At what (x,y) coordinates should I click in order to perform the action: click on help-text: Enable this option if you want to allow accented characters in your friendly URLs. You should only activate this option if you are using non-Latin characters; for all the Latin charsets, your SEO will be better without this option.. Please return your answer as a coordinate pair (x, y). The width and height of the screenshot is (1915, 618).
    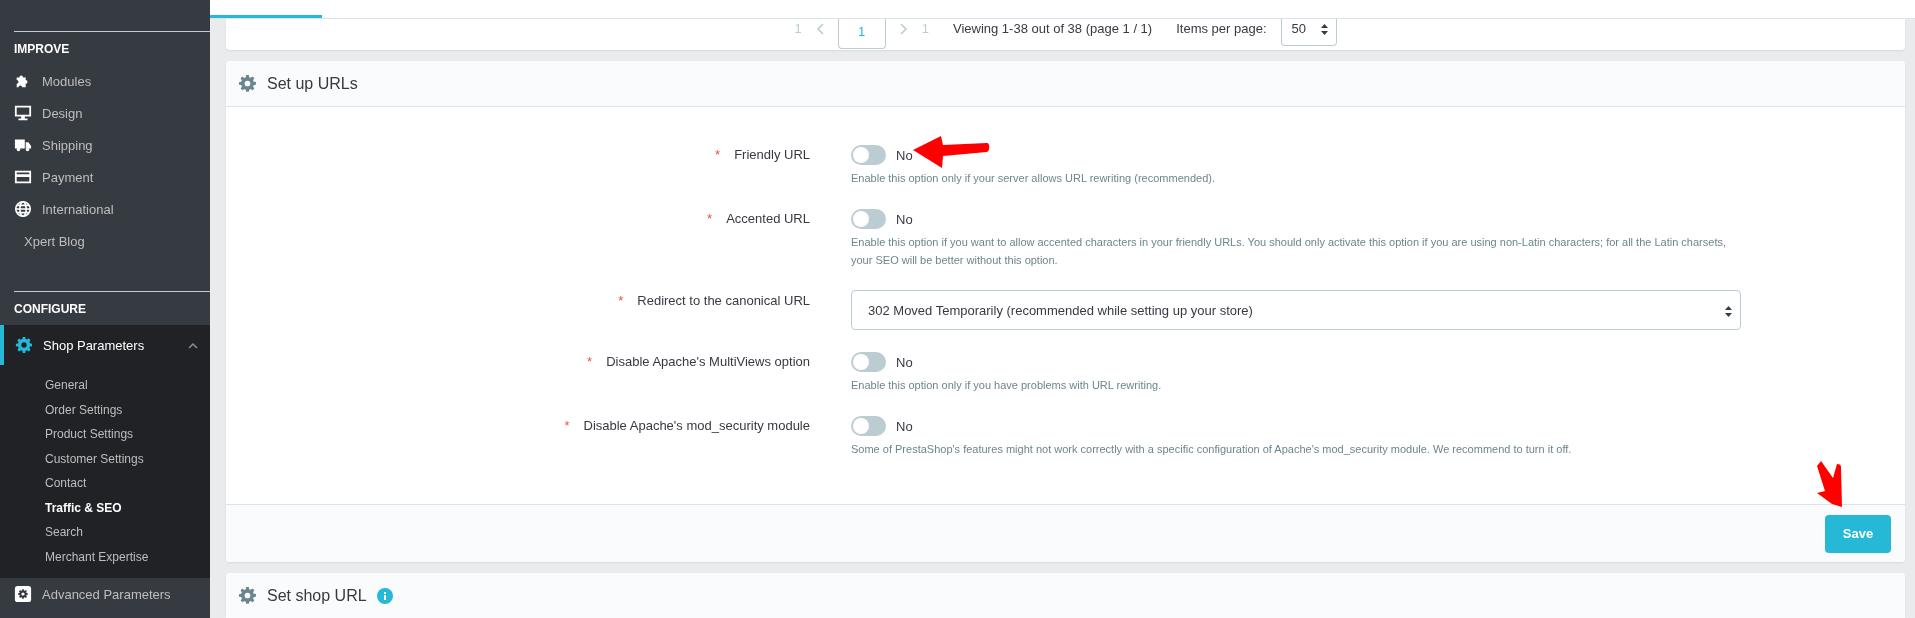
    Looking at the image, I should click on (1289, 251).